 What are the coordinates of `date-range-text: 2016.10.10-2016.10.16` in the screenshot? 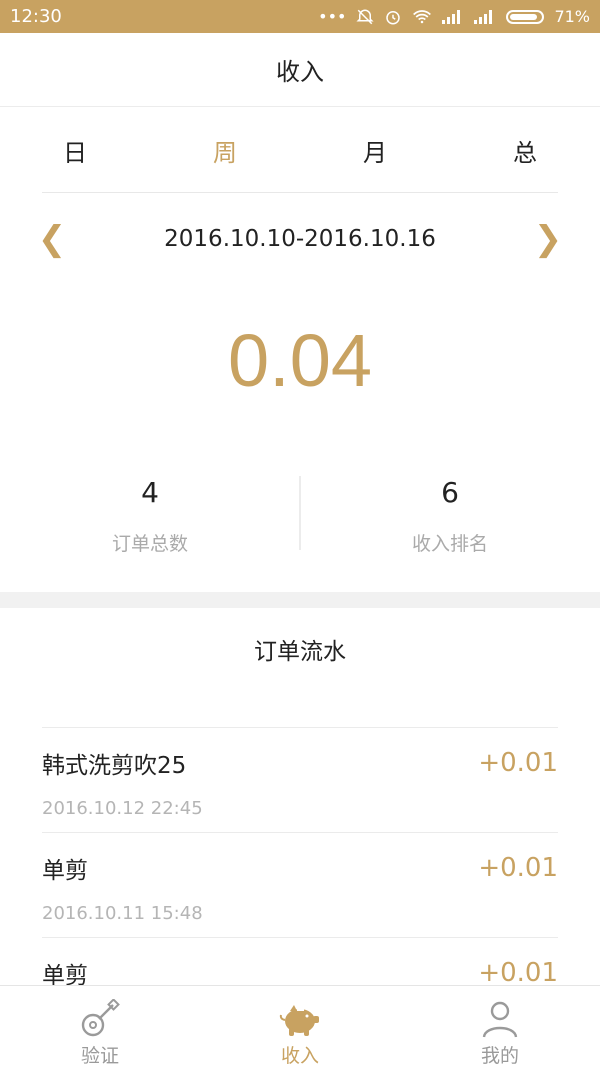 It's located at (300, 239).